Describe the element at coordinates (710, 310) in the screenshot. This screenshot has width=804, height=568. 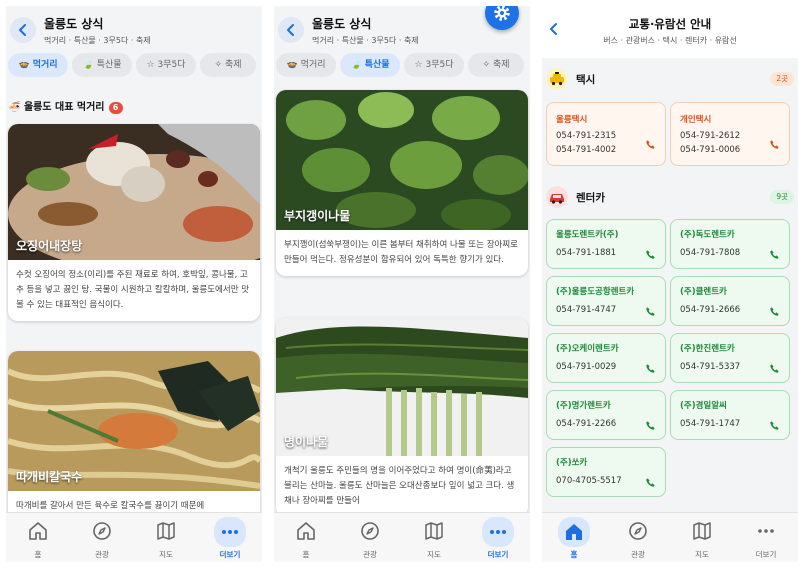
I see `rental-phone: 054-791-2666` at that location.